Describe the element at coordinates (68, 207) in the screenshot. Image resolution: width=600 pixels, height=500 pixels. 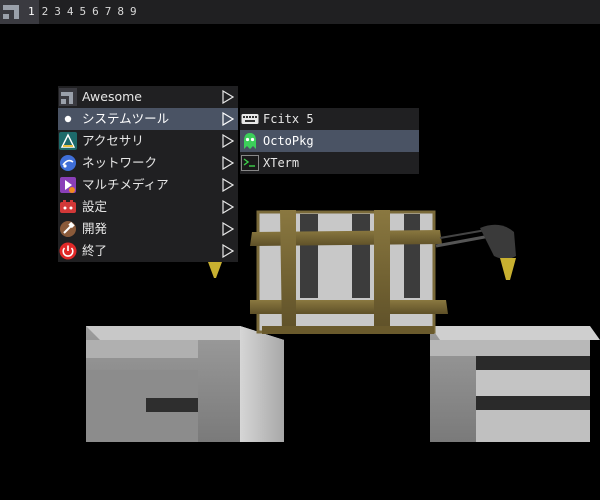
I see `settings-icon` at that location.